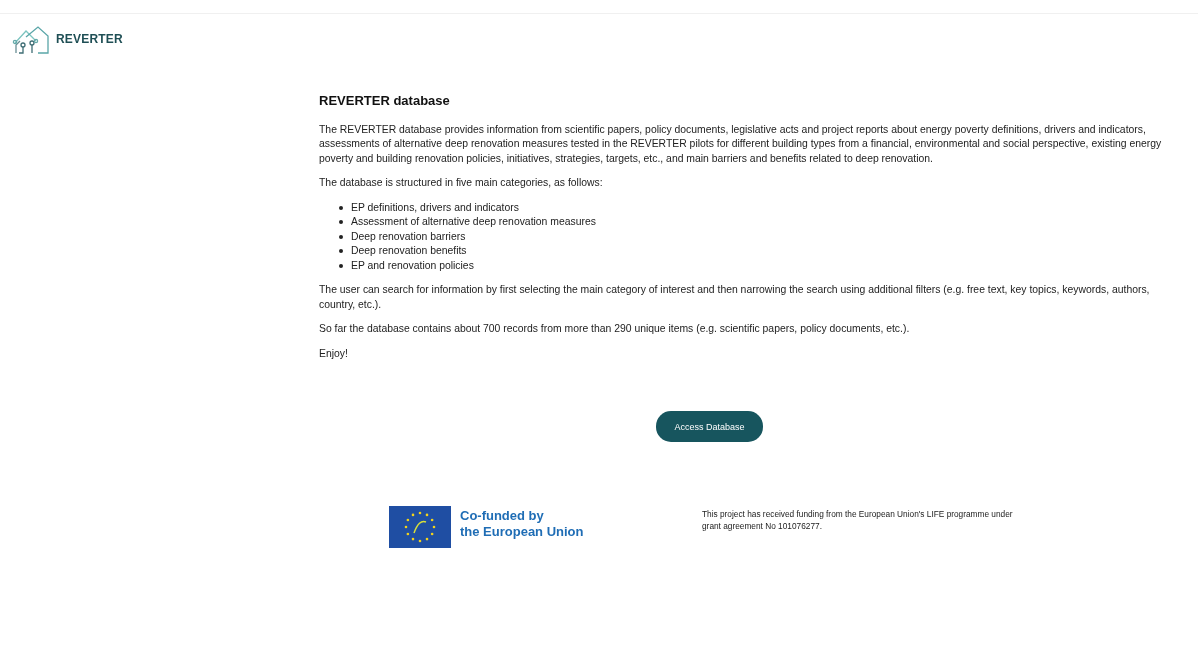 The height and width of the screenshot is (666, 1198). Describe the element at coordinates (408, 236) in the screenshot. I see `category-item: Deep renovation barriers` at that location.